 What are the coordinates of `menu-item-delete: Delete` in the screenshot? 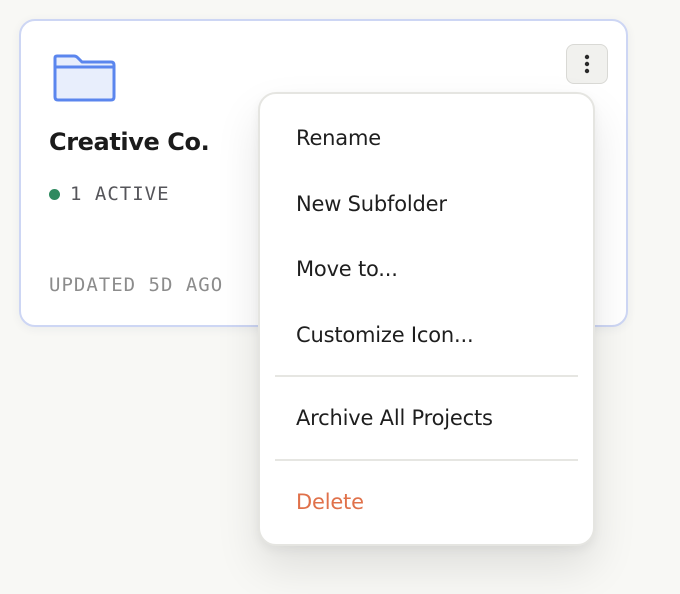 It's located at (426, 502).